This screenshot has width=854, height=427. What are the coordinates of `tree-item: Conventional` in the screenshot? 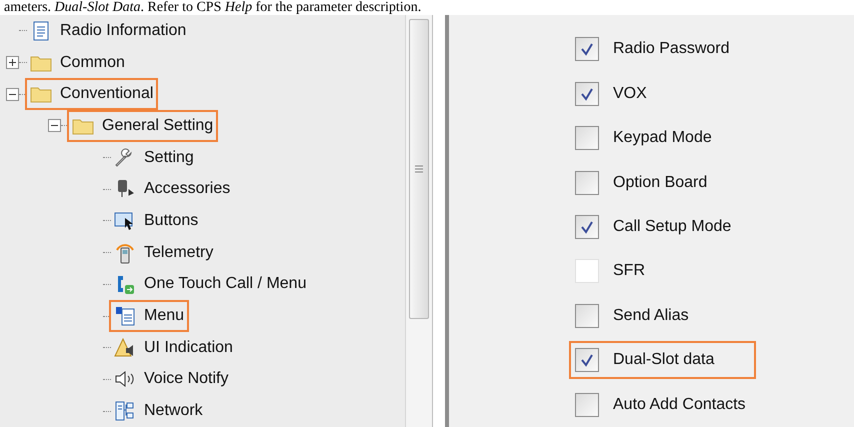 It's located at (91, 94).